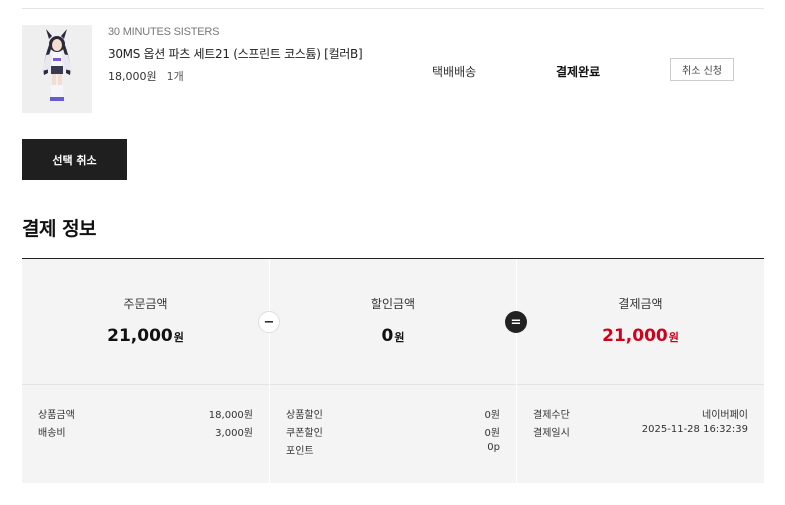  Describe the element at coordinates (234, 433) in the screenshot. I see `detail-value: 3,000원` at that location.